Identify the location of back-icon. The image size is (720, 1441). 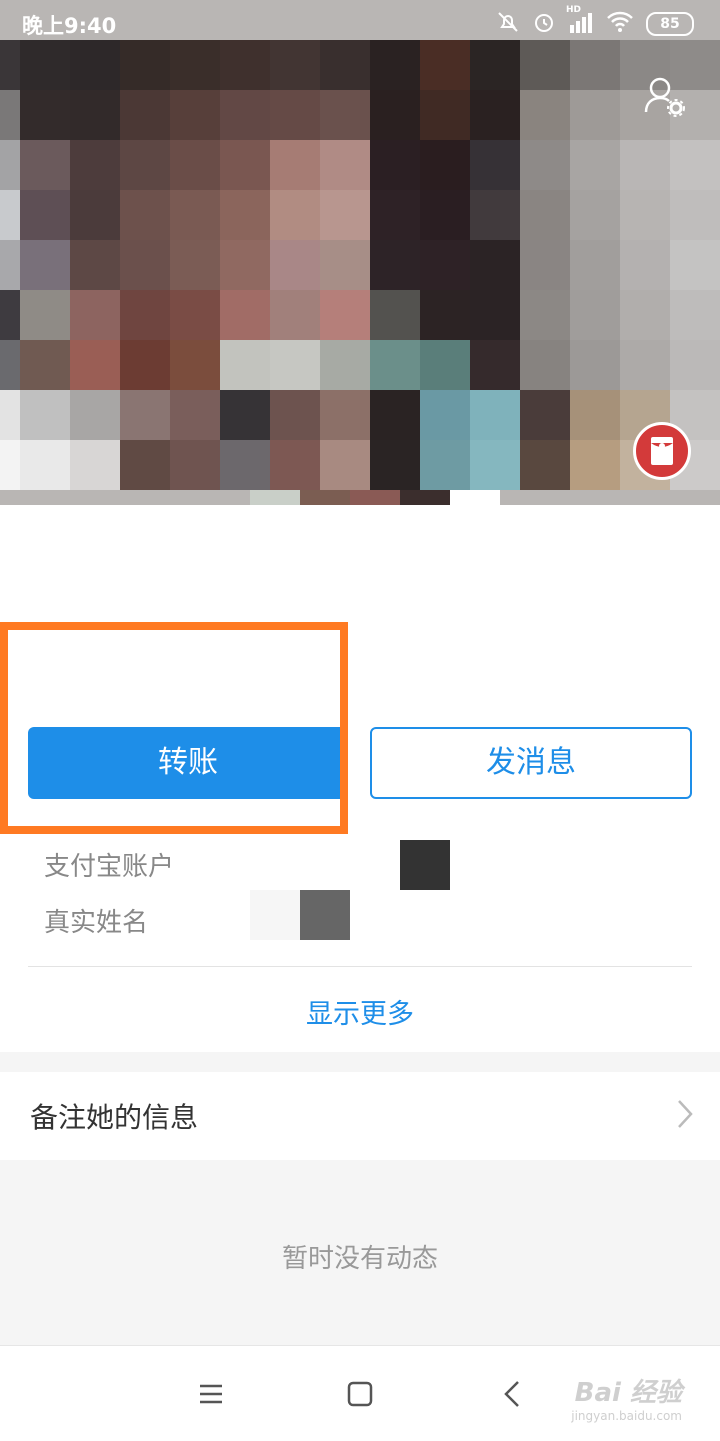
(512, 1396).